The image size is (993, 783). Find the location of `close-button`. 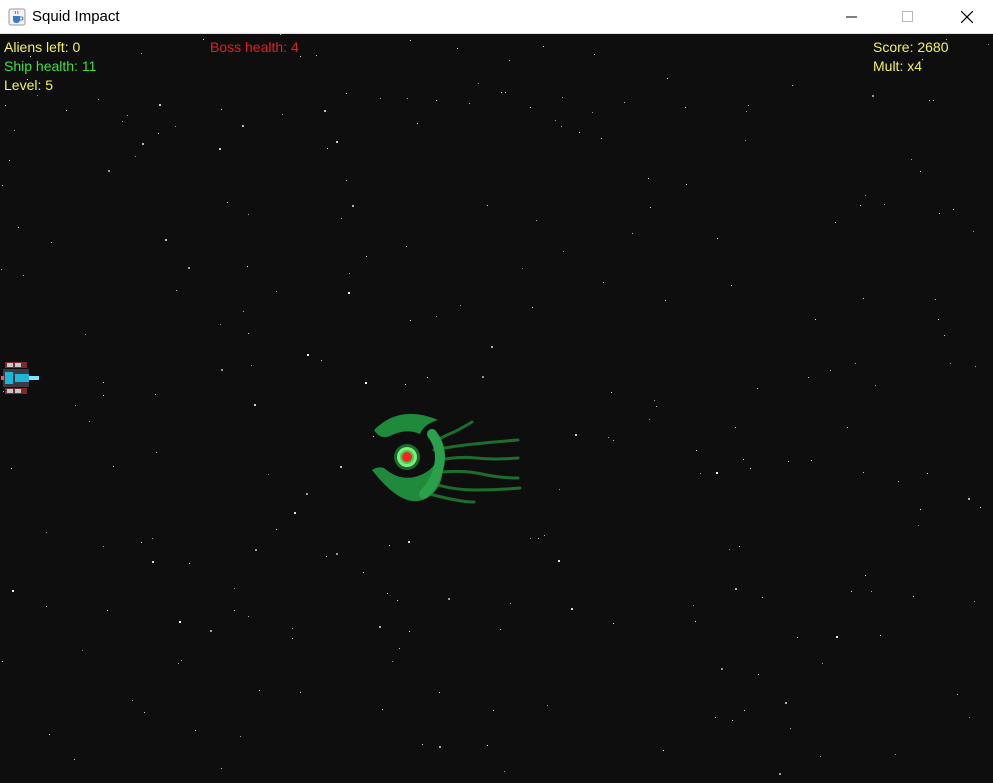

close-button is located at coordinates (966, 16).